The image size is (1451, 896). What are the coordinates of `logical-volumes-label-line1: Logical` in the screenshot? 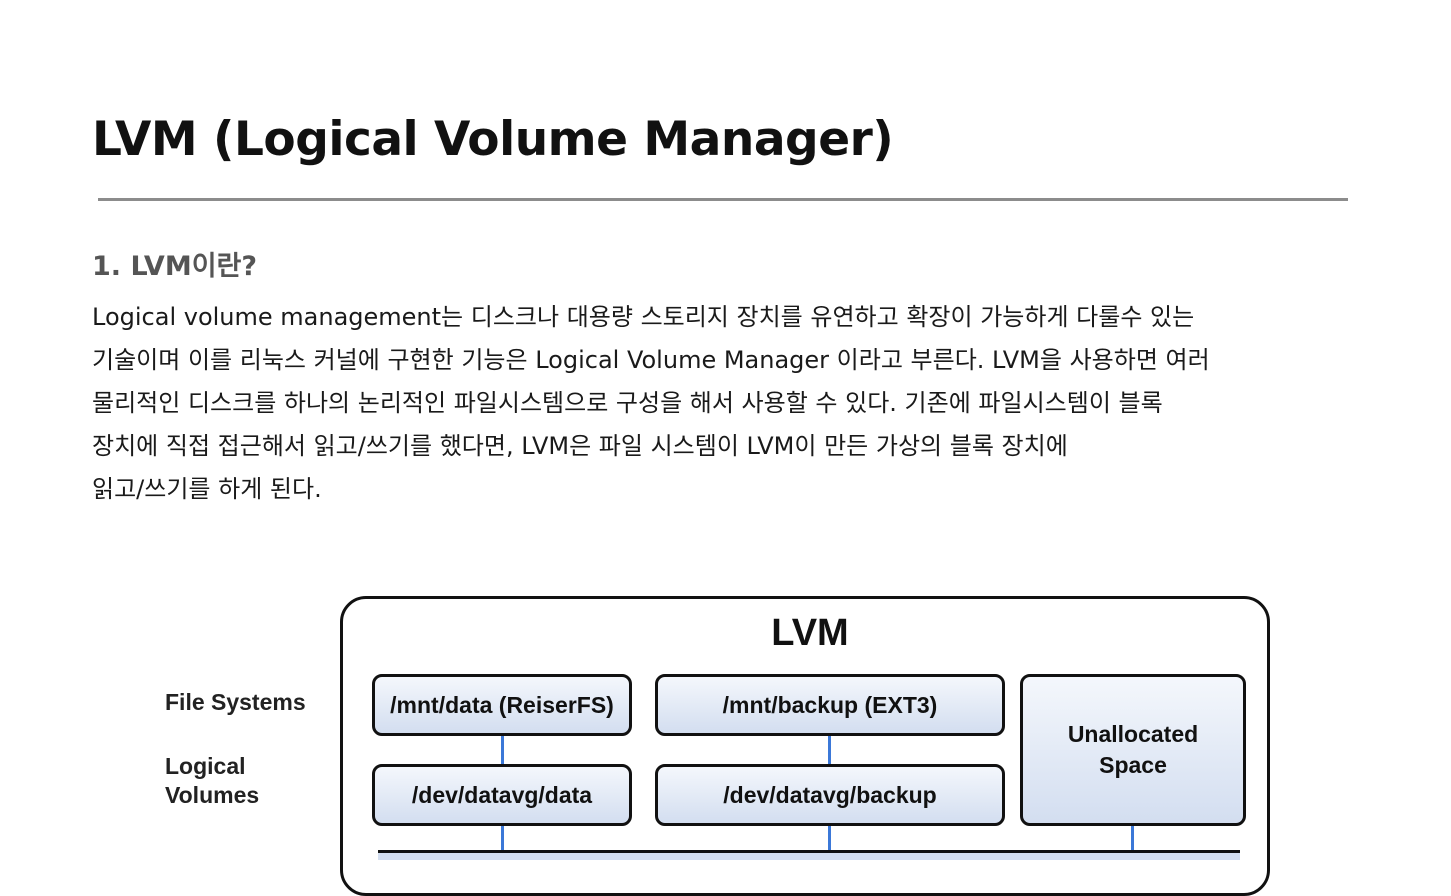 It's located at (205, 766).